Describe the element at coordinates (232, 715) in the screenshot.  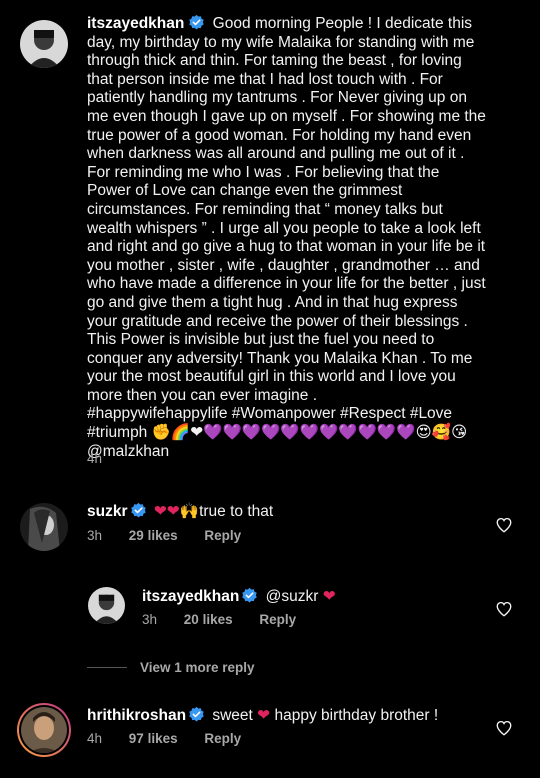
I see `comment-text: sweet` at that location.